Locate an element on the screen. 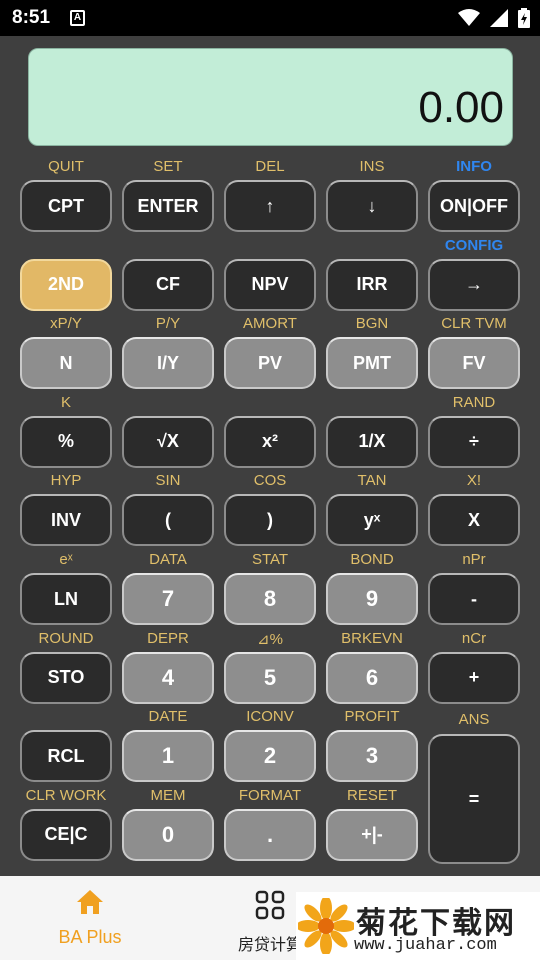 The height and width of the screenshot is (960, 540). key-sublabel: DEL is located at coordinates (270, 166).